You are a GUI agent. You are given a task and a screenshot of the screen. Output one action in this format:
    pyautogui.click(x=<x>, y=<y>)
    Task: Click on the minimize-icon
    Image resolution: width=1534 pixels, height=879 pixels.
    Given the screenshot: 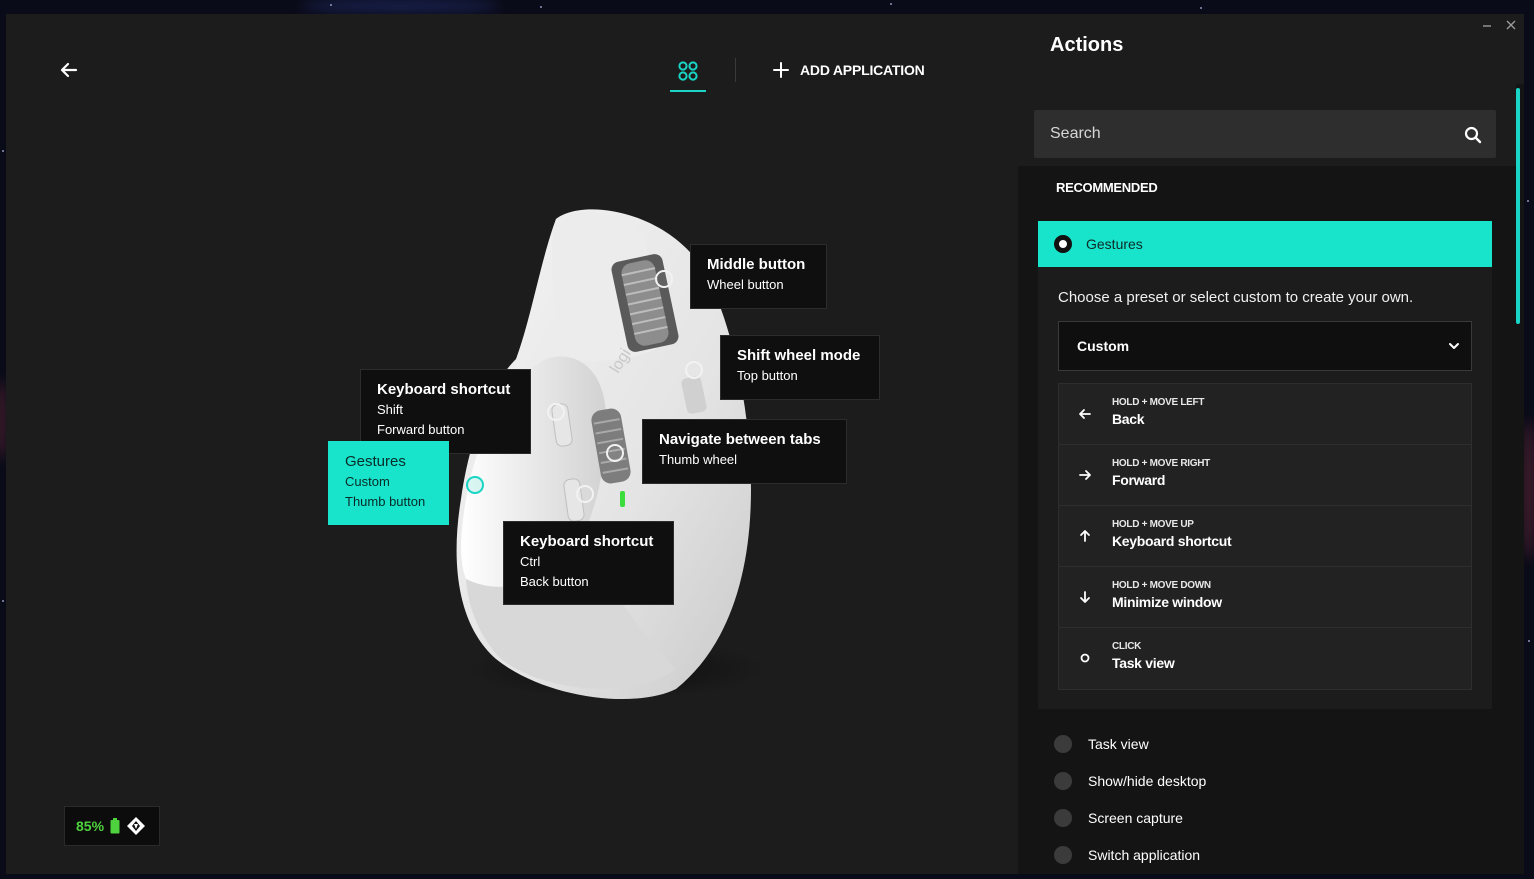 What is the action you would take?
    pyautogui.click(x=1487, y=26)
    